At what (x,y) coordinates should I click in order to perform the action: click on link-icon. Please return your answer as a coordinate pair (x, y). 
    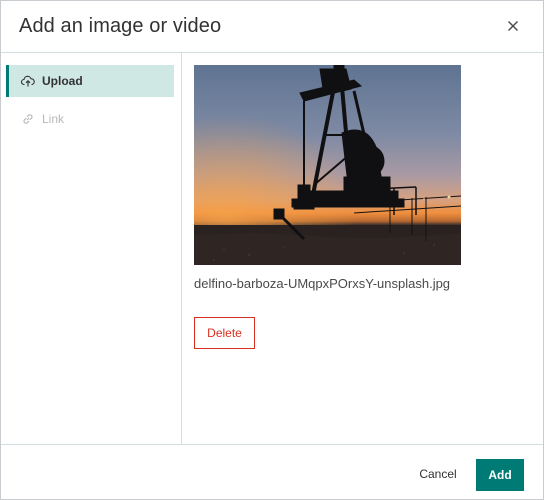
    Looking at the image, I should click on (28, 119).